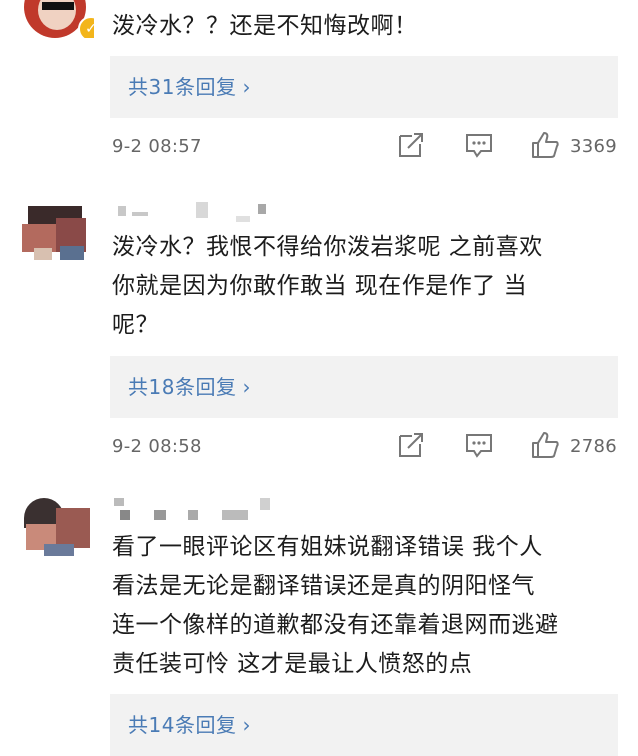  I want to click on reply-count-label: 共18条回复, so click(182, 387).